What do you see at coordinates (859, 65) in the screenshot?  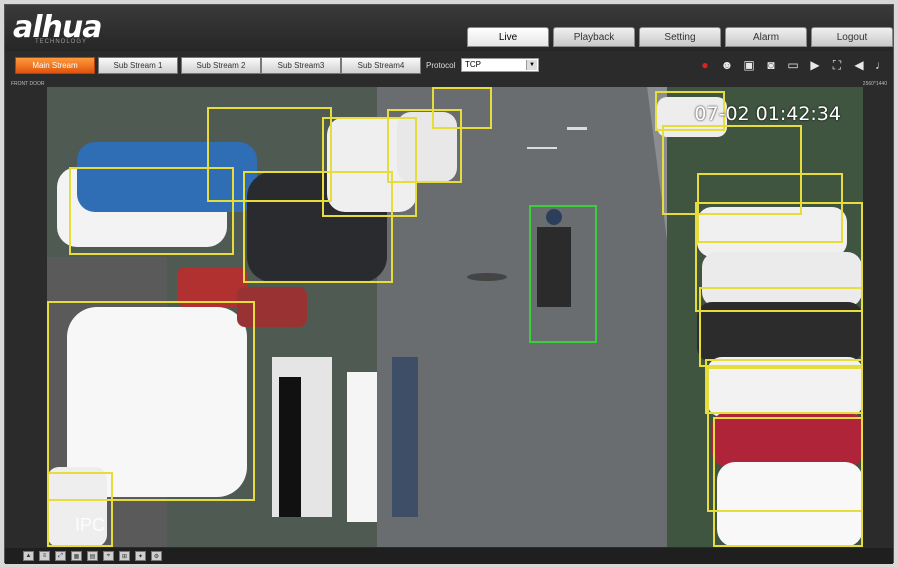 I see `speaker-icon: ◀` at bounding box center [859, 65].